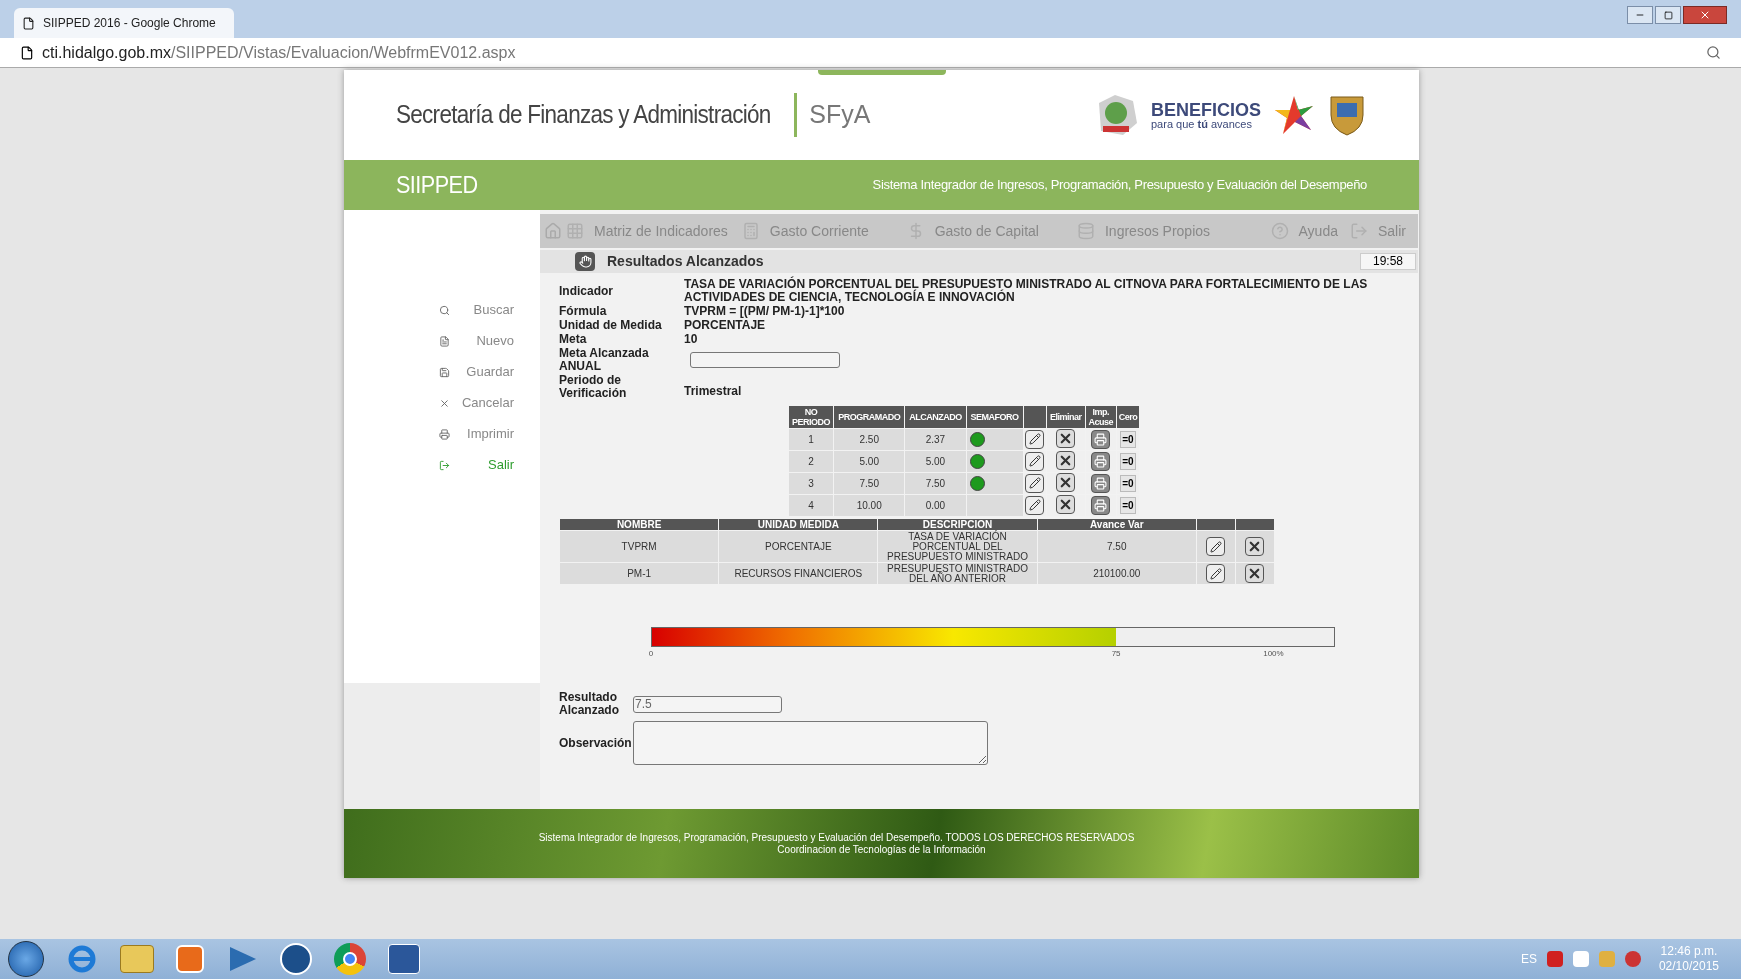 The image size is (1741, 979). Describe the element at coordinates (1304, 231) in the screenshot. I see `menu-item: Ayuda` at that location.